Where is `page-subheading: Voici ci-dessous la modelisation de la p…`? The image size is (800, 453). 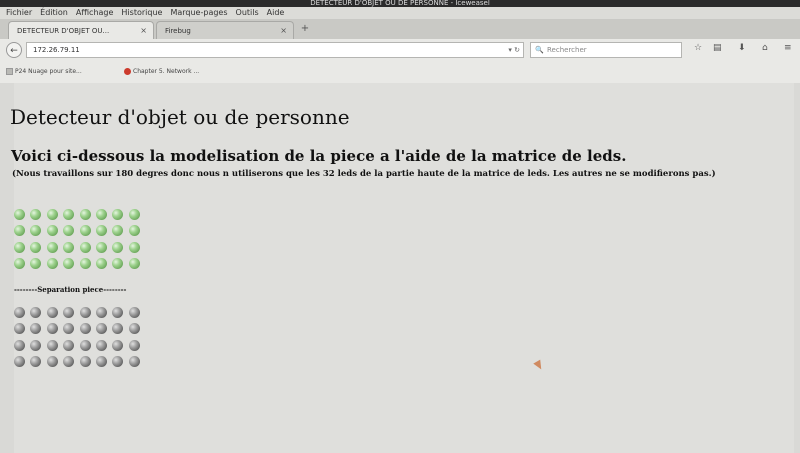 page-subheading: Voici ci-dessous la modelisation de la p… is located at coordinates (319, 156).